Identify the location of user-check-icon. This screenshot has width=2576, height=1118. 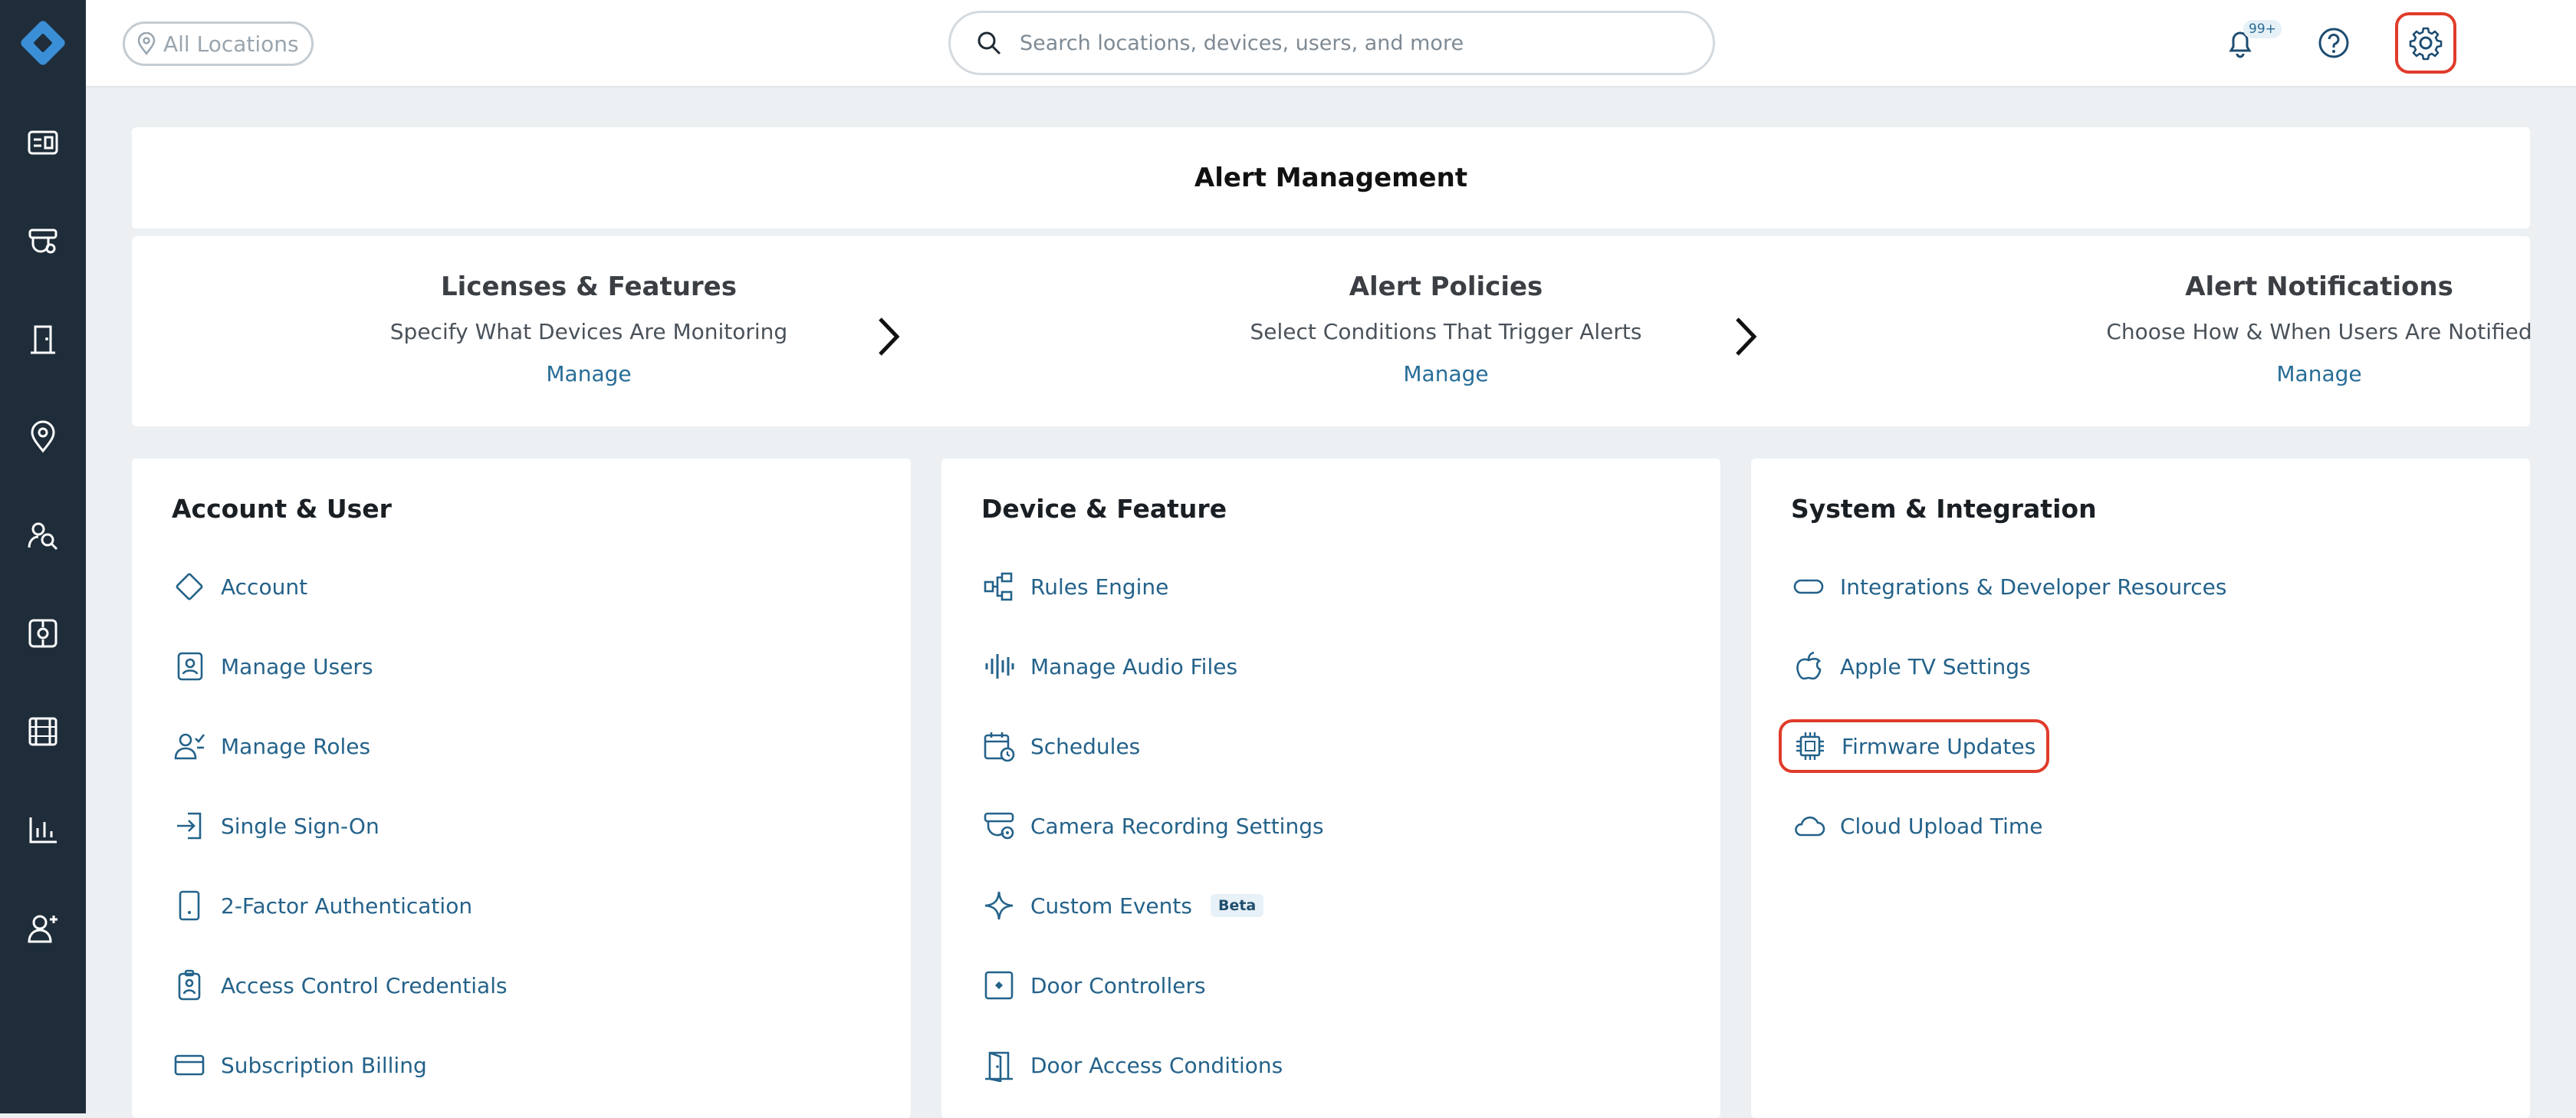
(189, 746).